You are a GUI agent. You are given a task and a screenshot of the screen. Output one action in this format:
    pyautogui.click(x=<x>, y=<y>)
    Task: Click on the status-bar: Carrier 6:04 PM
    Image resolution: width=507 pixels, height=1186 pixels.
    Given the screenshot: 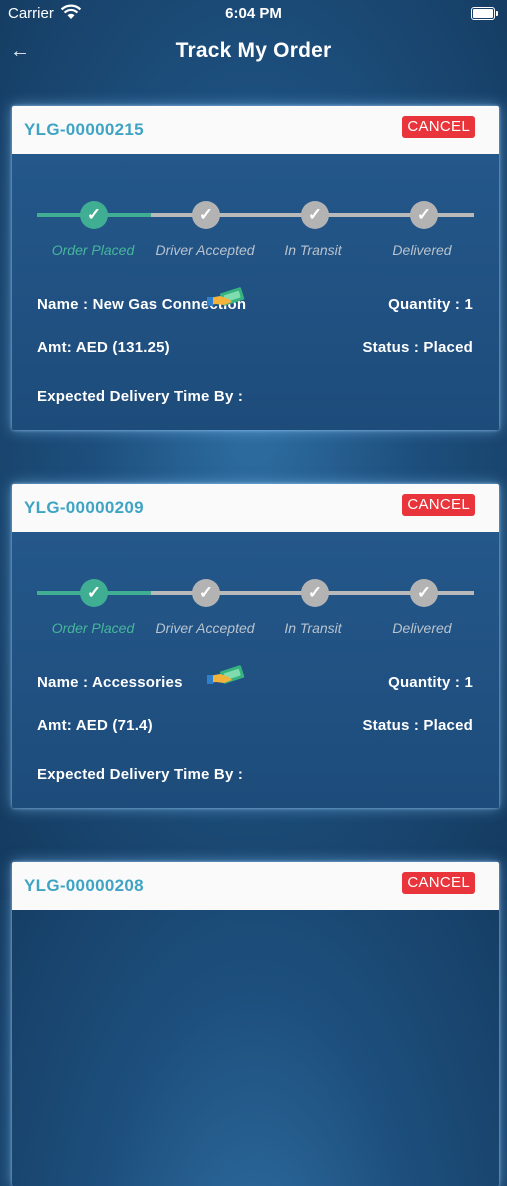 What is the action you would take?
    pyautogui.click(x=253, y=14)
    